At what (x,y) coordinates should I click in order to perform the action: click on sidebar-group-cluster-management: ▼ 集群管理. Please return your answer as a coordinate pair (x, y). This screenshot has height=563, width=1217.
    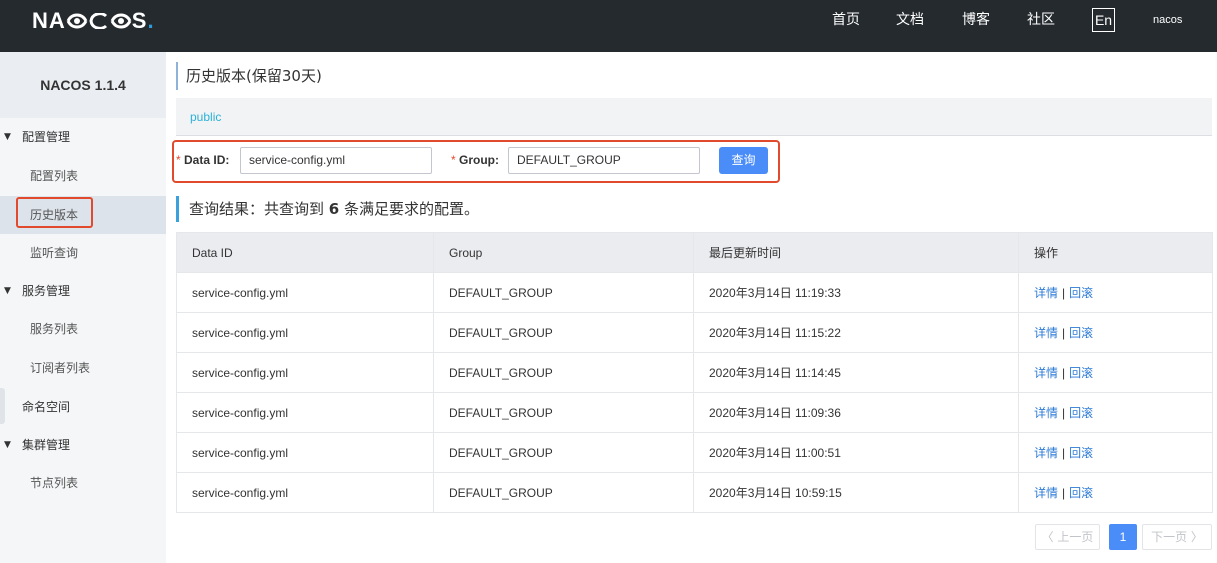
    Looking at the image, I should click on (83, 445).